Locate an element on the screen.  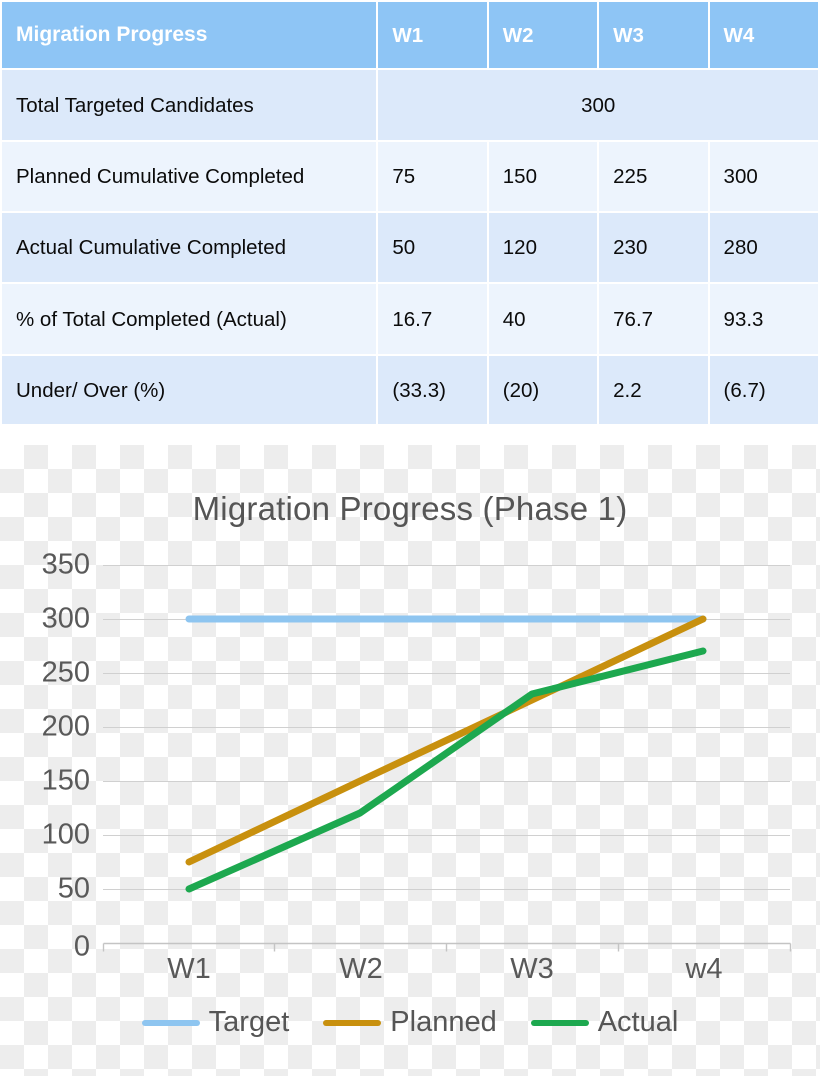
legend-swatch-actual-icon is located at coordinates (559, 1022).